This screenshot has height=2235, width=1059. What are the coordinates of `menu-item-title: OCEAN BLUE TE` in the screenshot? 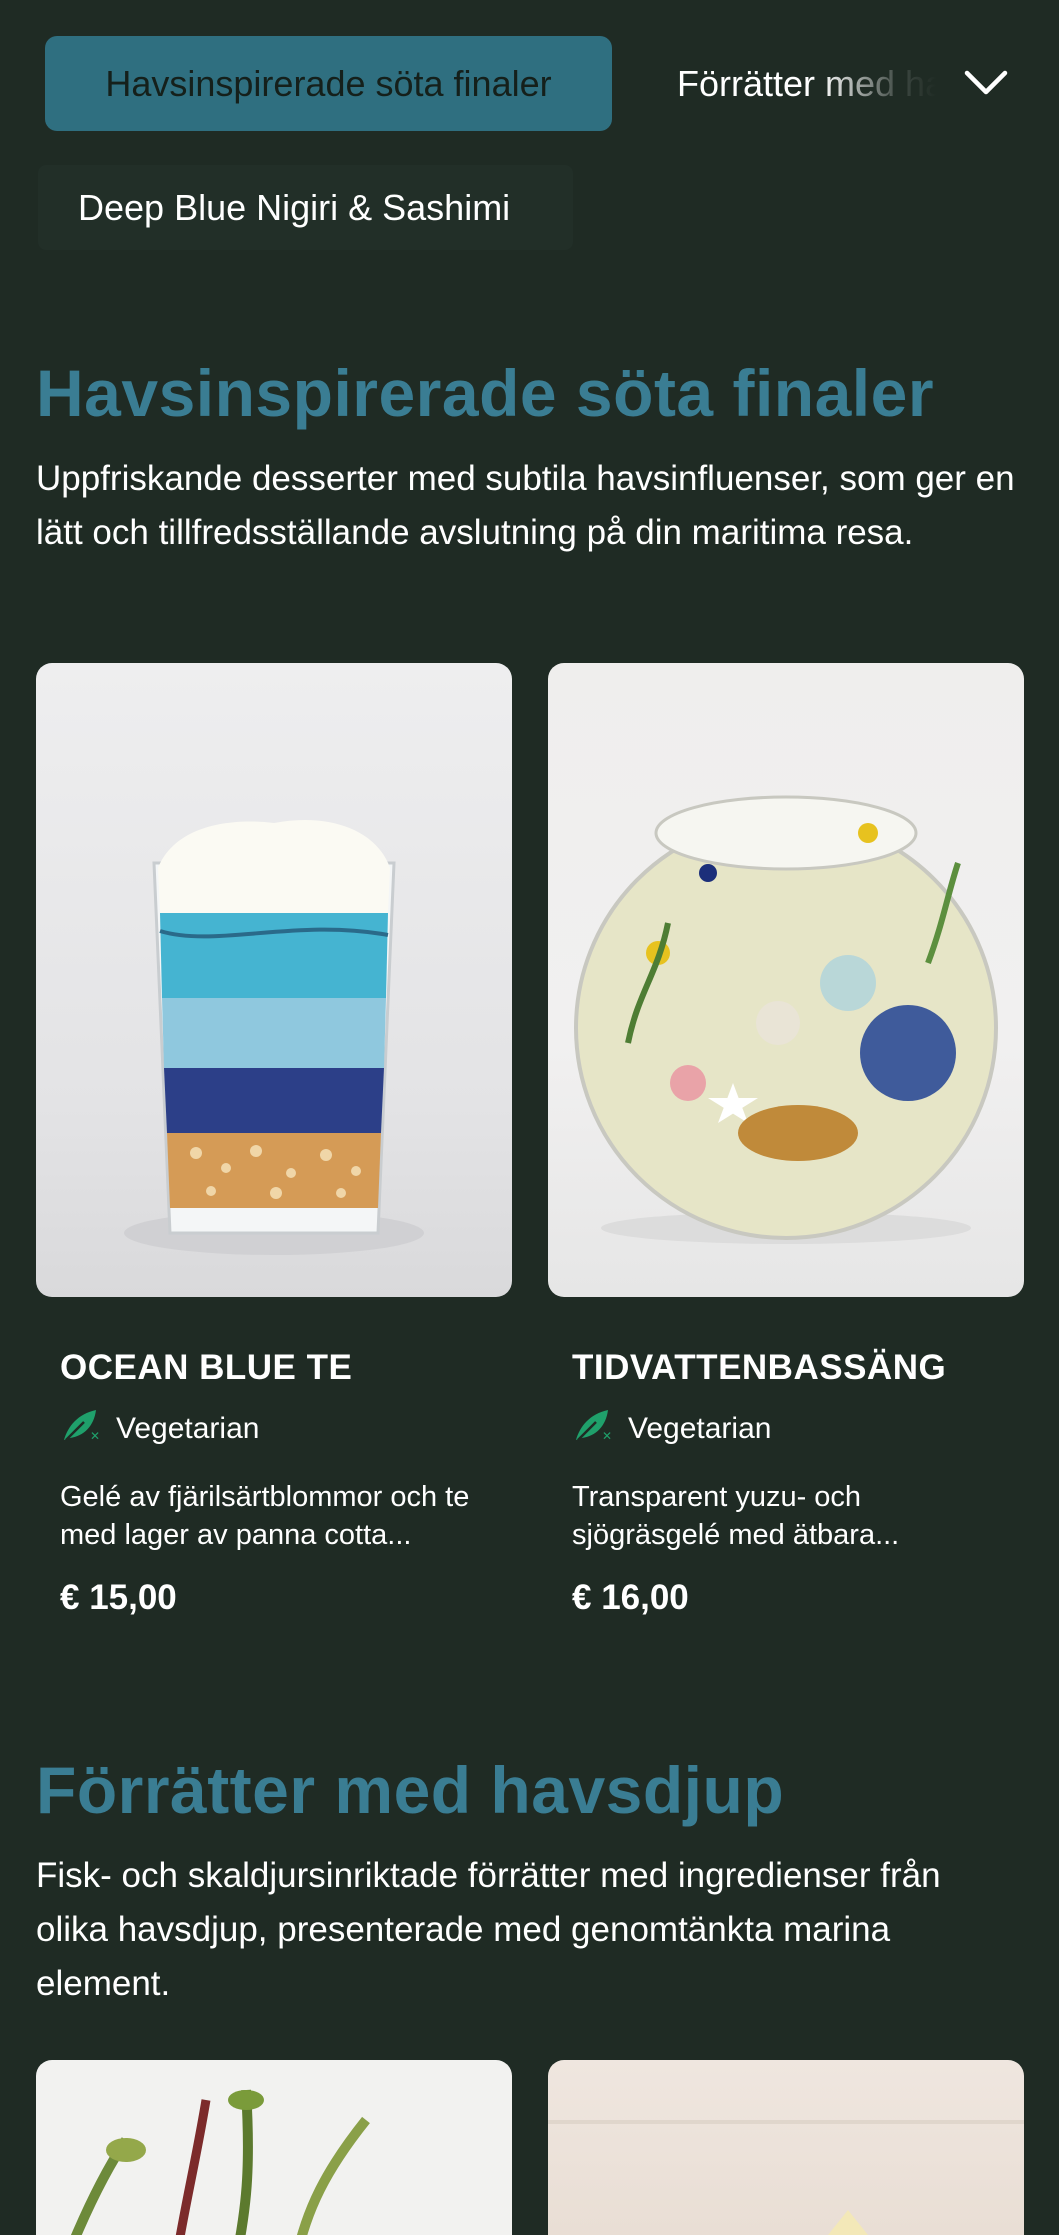 It's located at (206, 1368).